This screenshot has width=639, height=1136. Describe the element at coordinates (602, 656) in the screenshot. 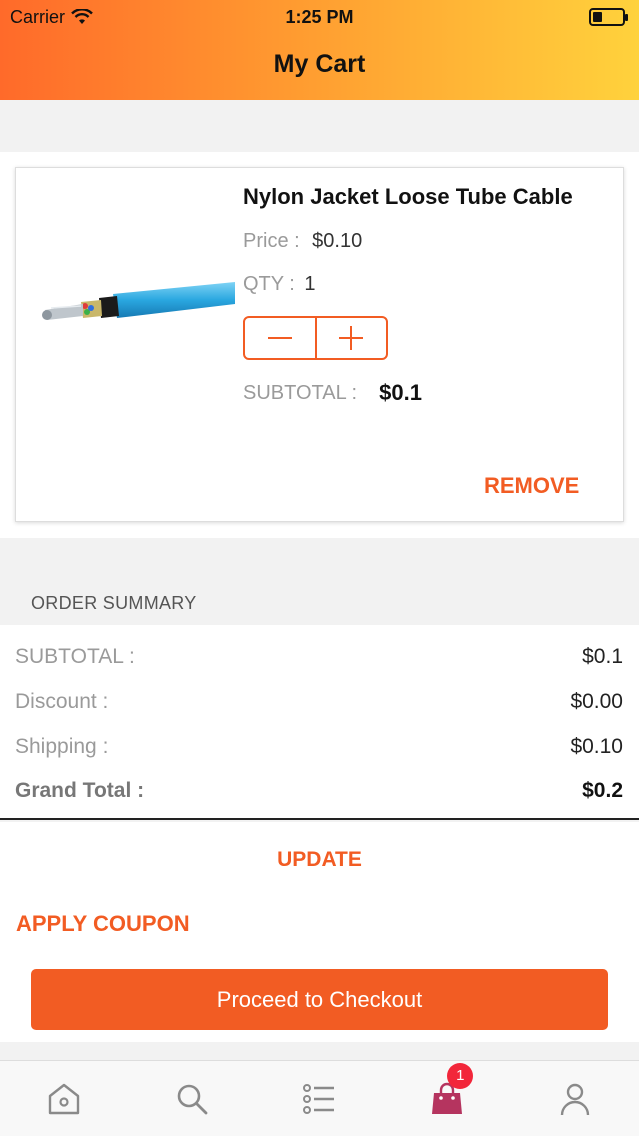

I see `summary-subtotal-value: $0.1` at that location.